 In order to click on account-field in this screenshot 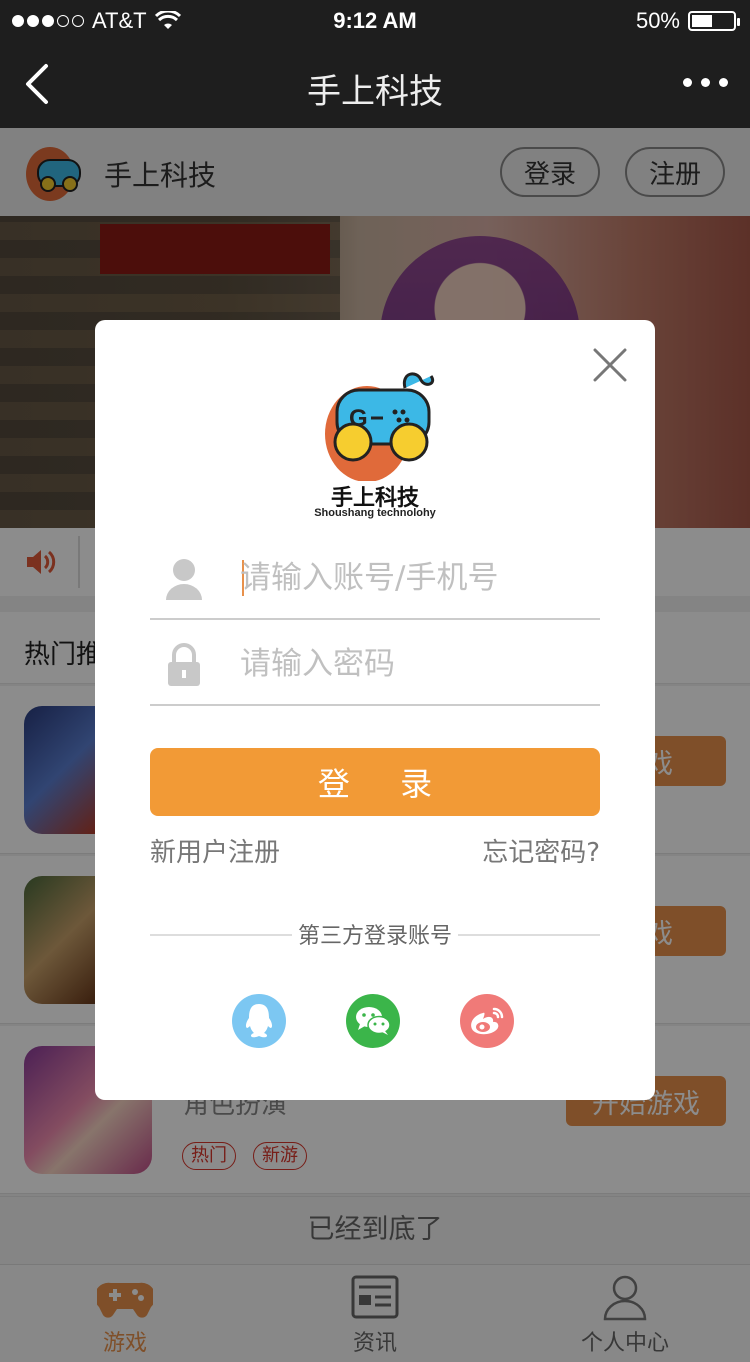, I will do `click(375, 577)`.